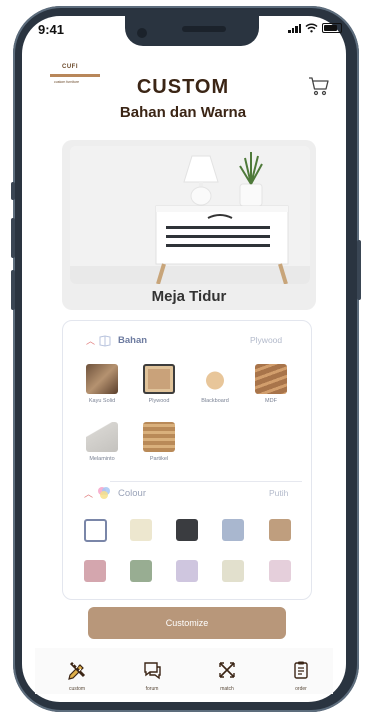 The width and height of the screenshot is (366, 718). Describe the element at coordinates (227, 689) in the screenshot. I see `tab-label: match` at that location.